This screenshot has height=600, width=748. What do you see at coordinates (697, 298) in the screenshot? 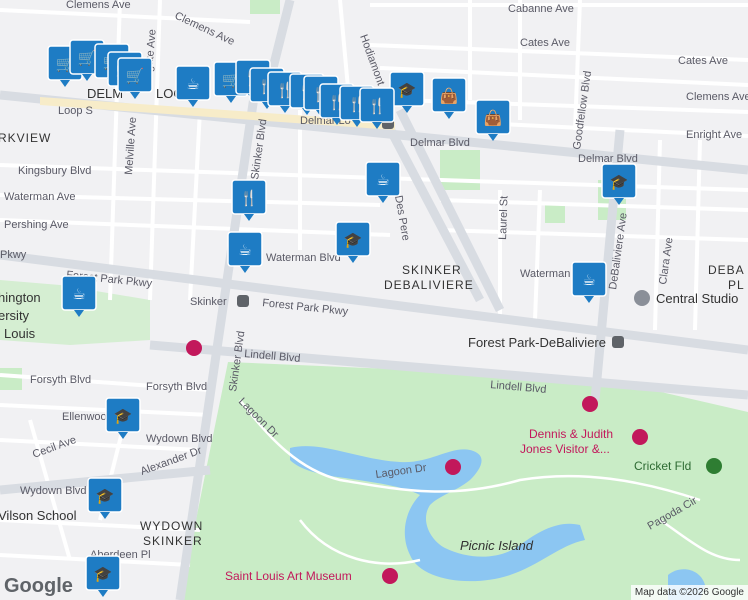
I see `poi-label-central-studio: Central Studio` at bounding box center [697, 298].